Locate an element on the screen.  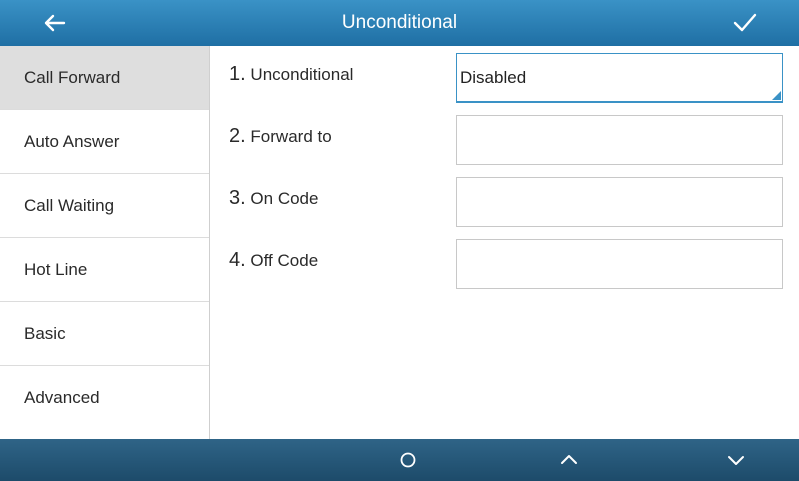
sidebar-item-call-forward: Call Forward is located at coordinates (104, 78).